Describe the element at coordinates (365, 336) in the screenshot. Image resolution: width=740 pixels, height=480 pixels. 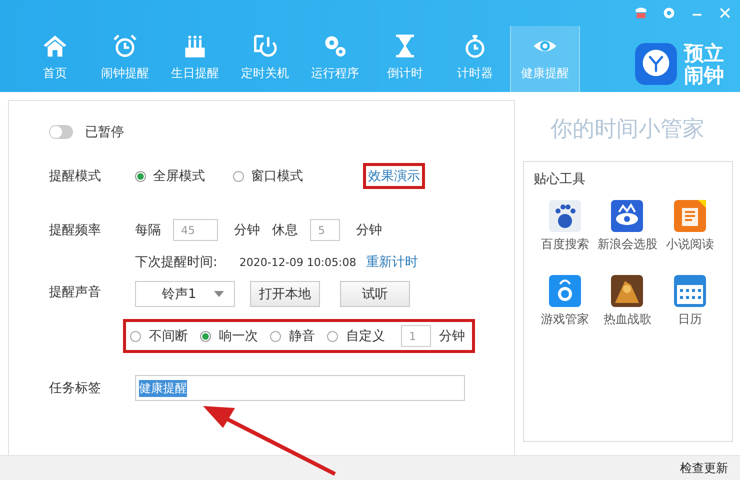
I see `radio-label: 自定义` at that location.